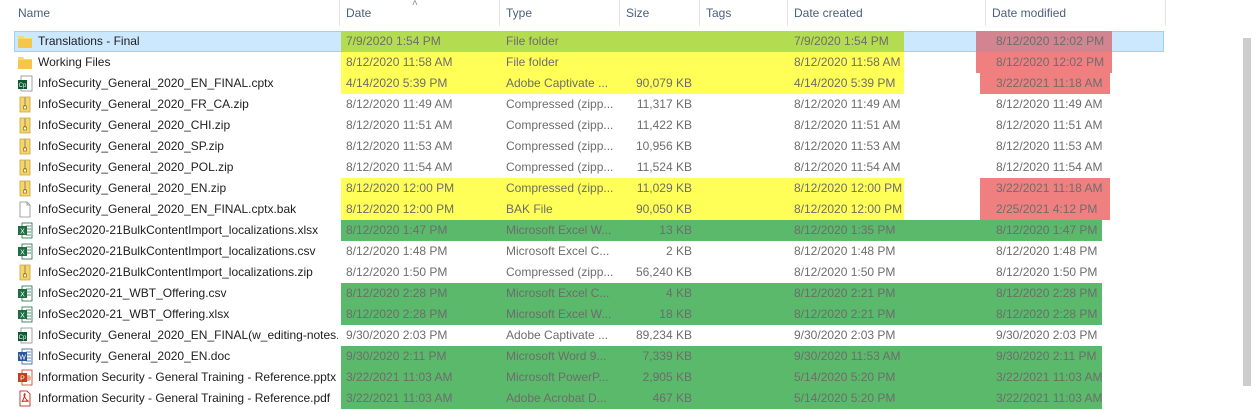 This screenshot has width=1255, height=410. What do you see at coordinates (743, 13) in the screenshot?
I see `column-header-tags: Tags` at bounding box center [743, 13].